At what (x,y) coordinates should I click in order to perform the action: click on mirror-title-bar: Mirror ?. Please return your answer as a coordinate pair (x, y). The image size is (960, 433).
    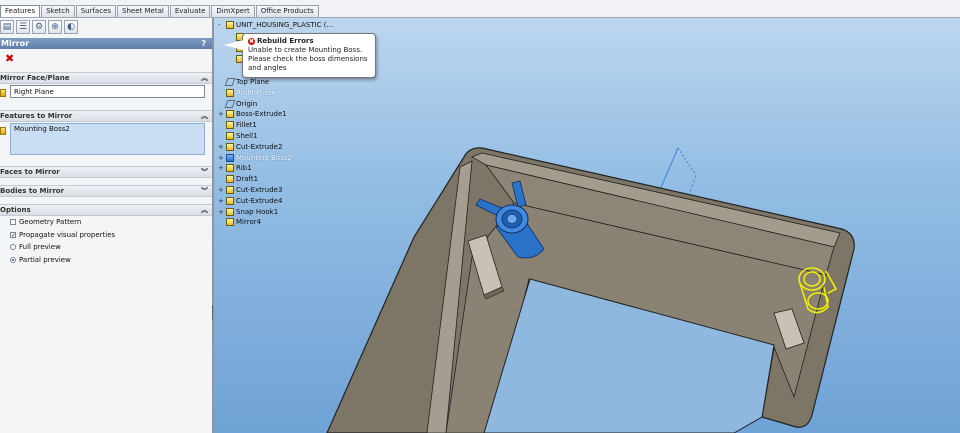
    Looking at the image, I should click on (106, 43).